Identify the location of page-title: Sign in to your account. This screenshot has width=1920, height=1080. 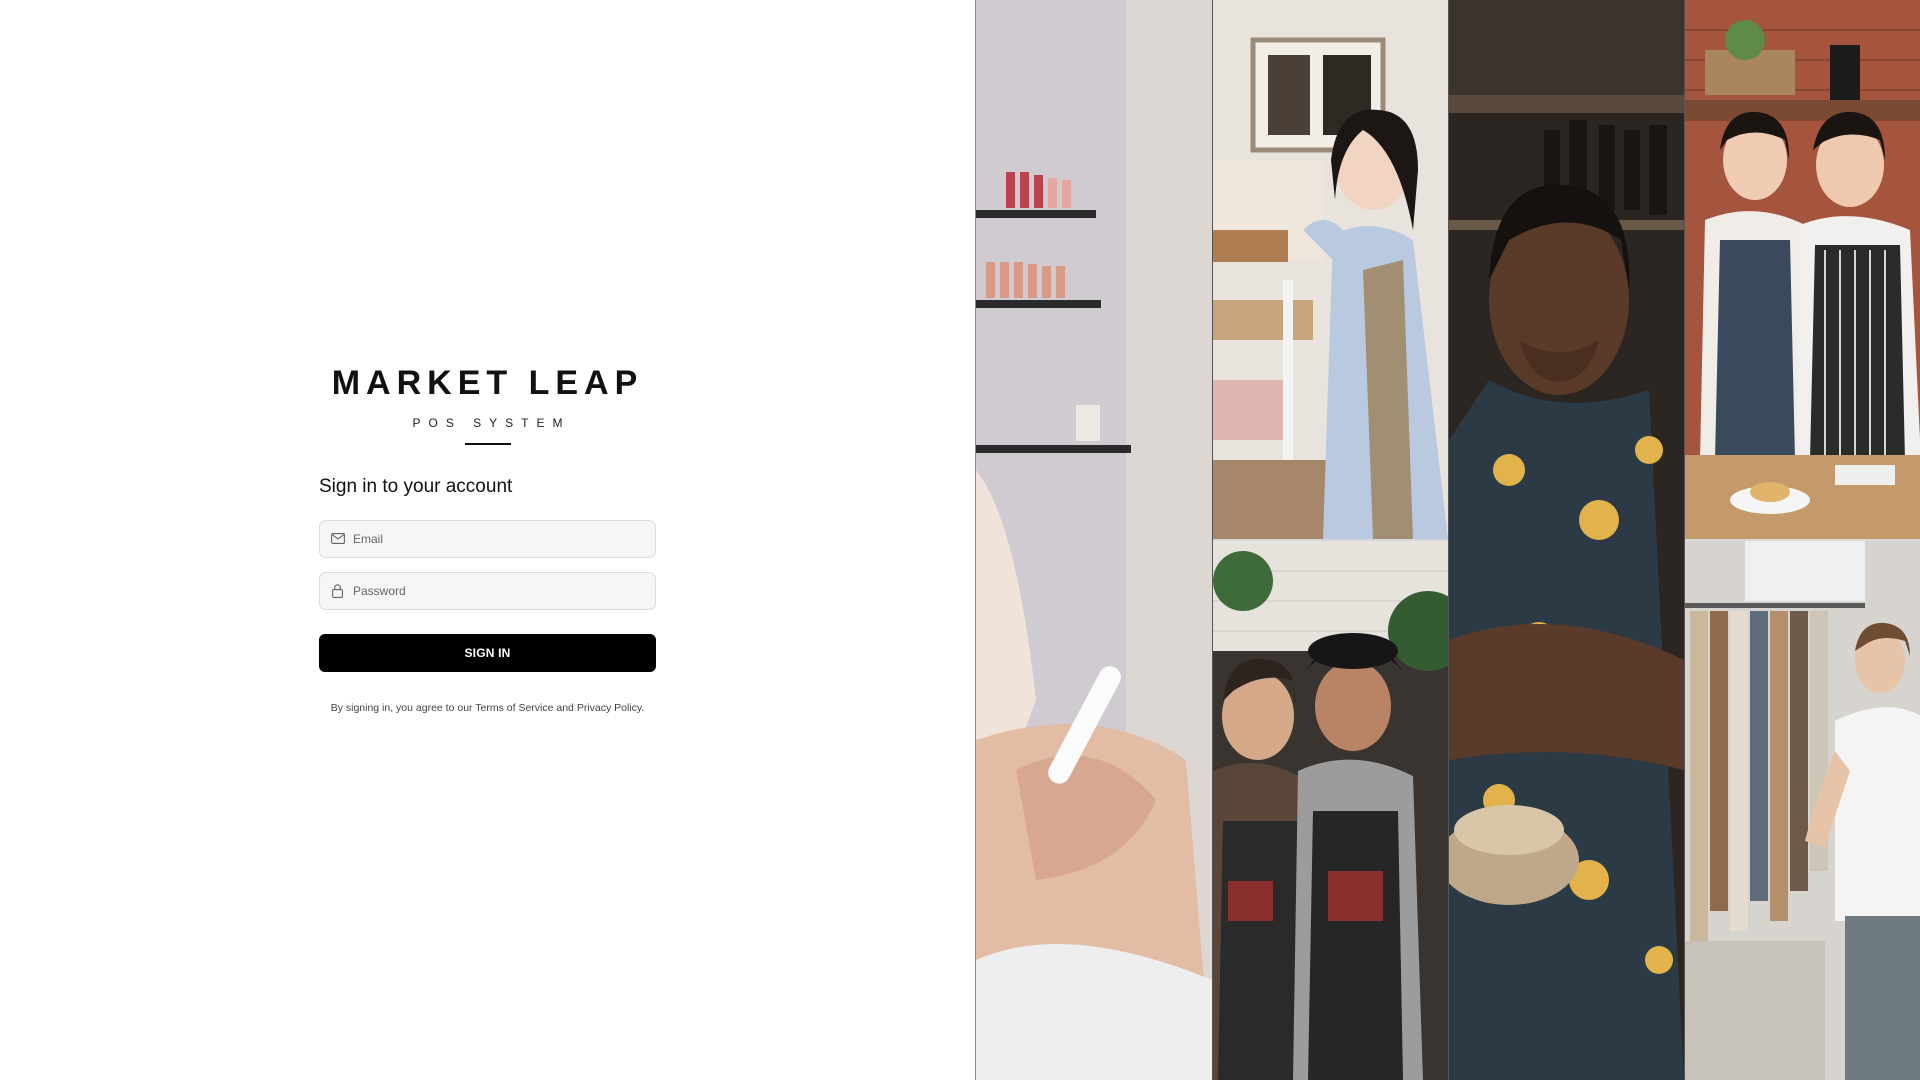
(416, 486).